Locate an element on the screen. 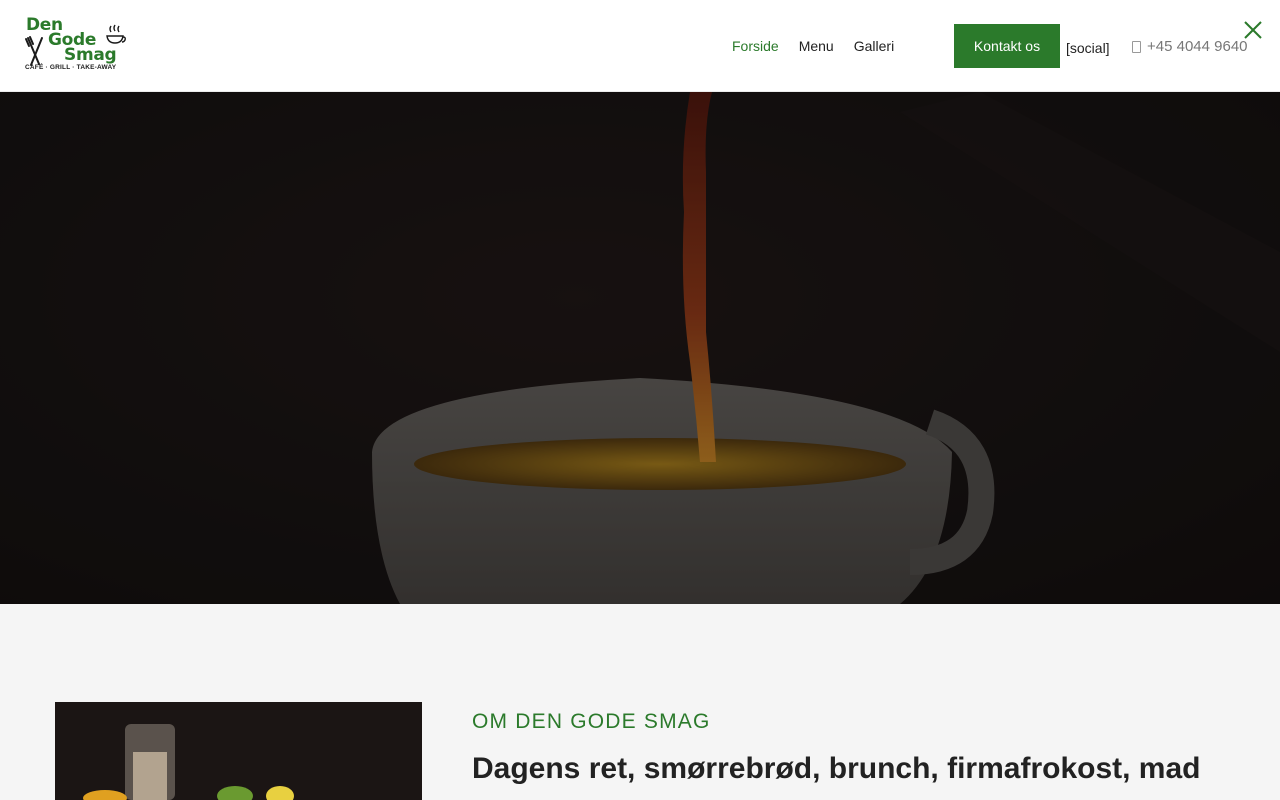 The image size is (1280, 800). main-nav: Forside Menu Galleri is located at coordinates (813, 46).